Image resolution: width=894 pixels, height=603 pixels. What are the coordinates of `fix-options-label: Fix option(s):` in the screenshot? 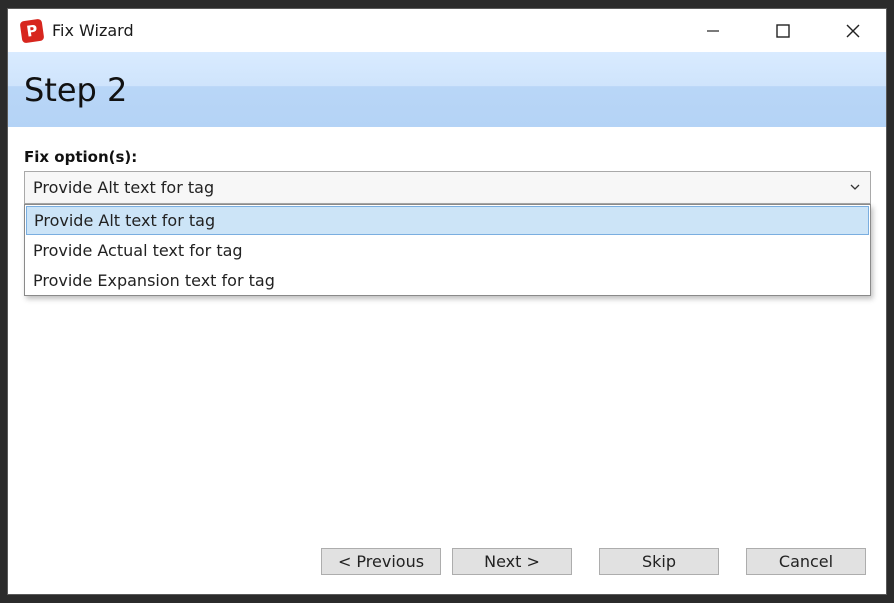 It's located at (81, 157).